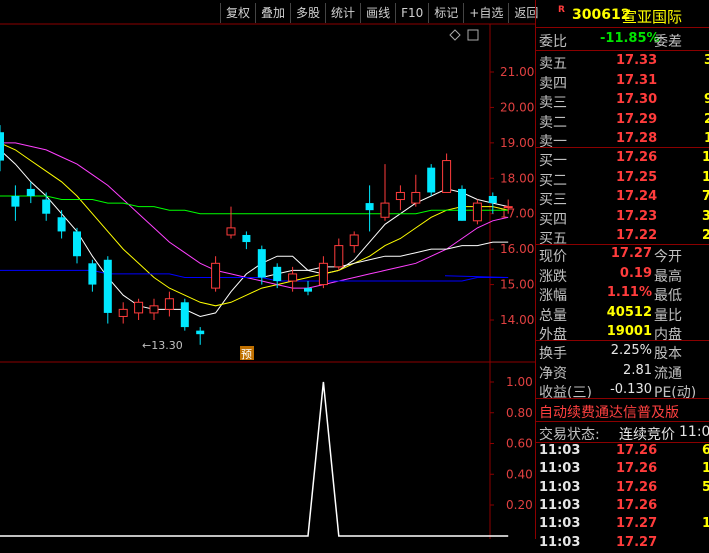 The height and width of the screenshot is (553, 709). I want to click on toolbar: 复权 叠加 多股 统计 画线 F10 标记 +自选 返回, so click(381, 13).